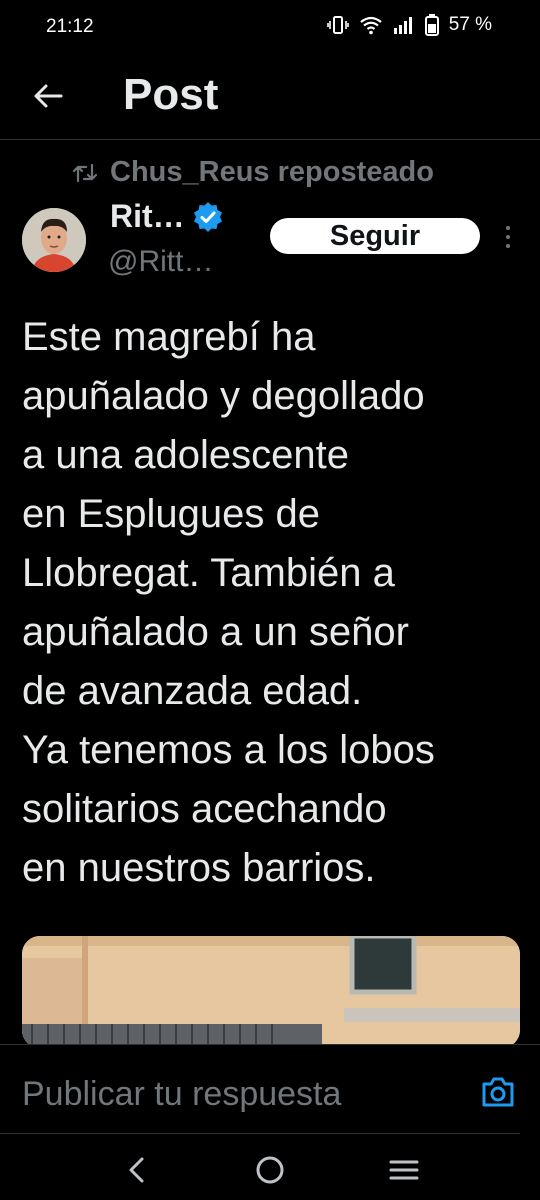 This screenshot has width=540, height=1200. I want to click on back-button, so click(48, 96).